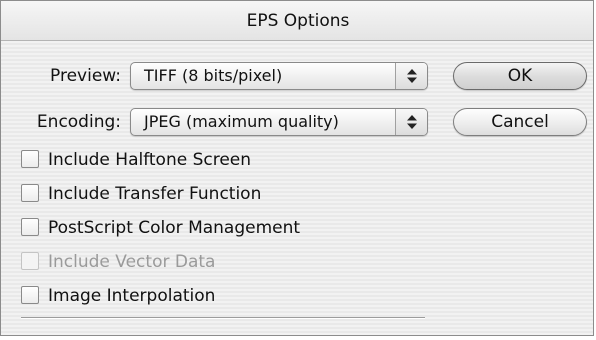  What do you see at coordinates (174, 228) in the screenshot?
I see `option-label: PostScript Color Management` at bounding box center [174, 228].